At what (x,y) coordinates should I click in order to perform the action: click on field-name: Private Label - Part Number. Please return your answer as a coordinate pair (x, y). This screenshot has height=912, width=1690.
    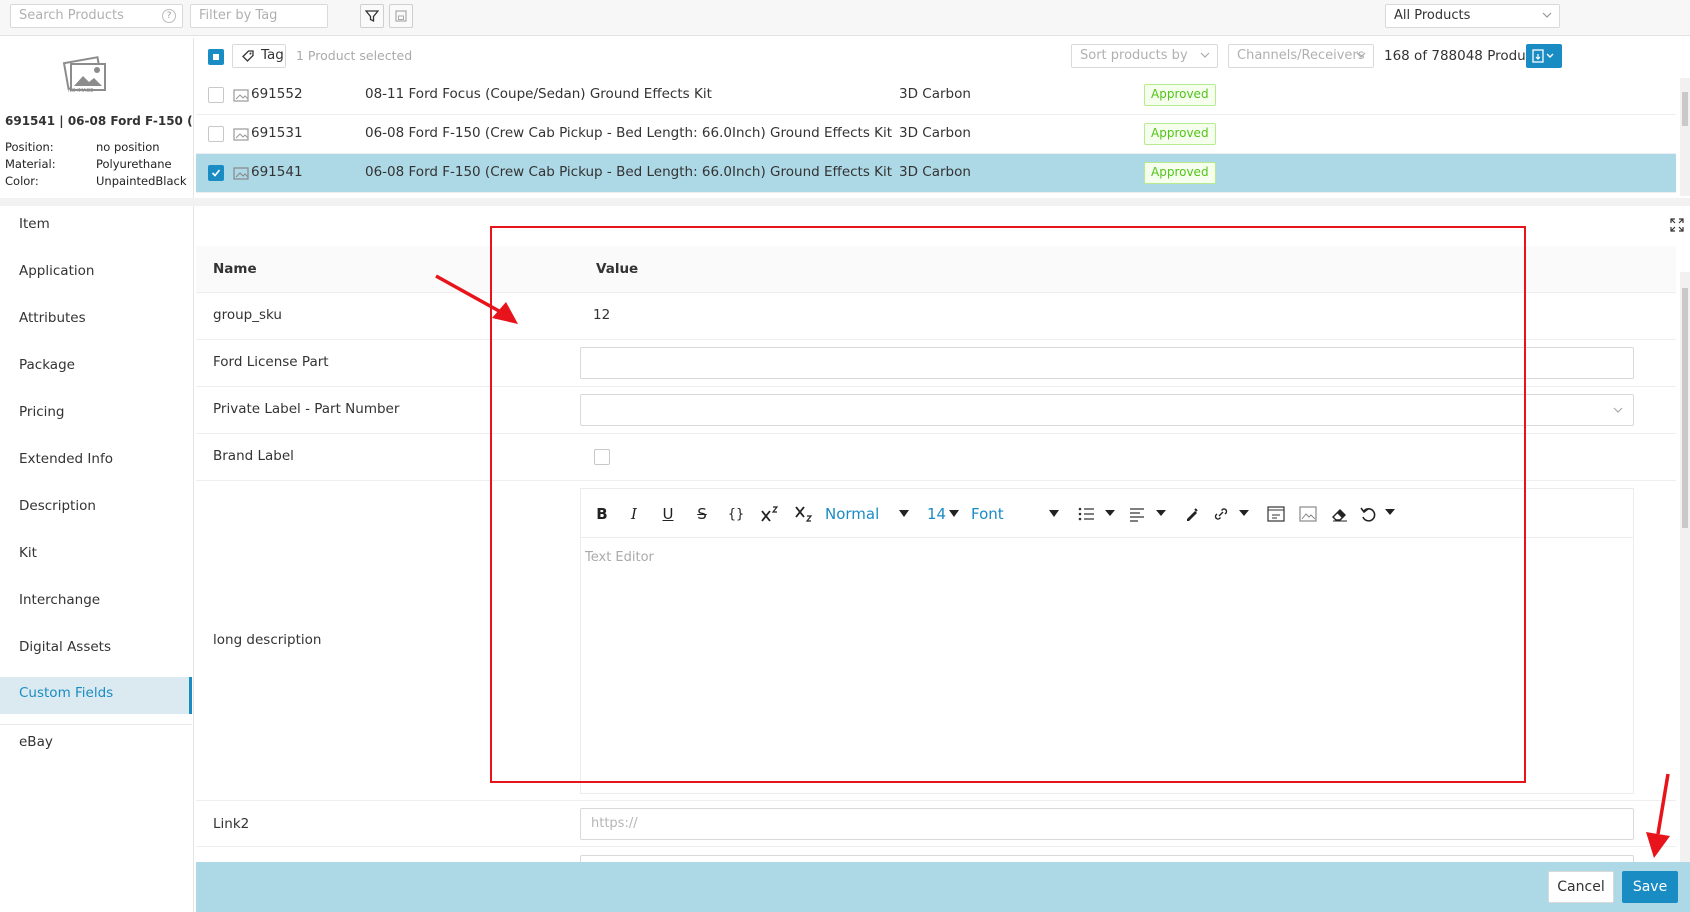
    Looking at the image, I should click on (306, 409).